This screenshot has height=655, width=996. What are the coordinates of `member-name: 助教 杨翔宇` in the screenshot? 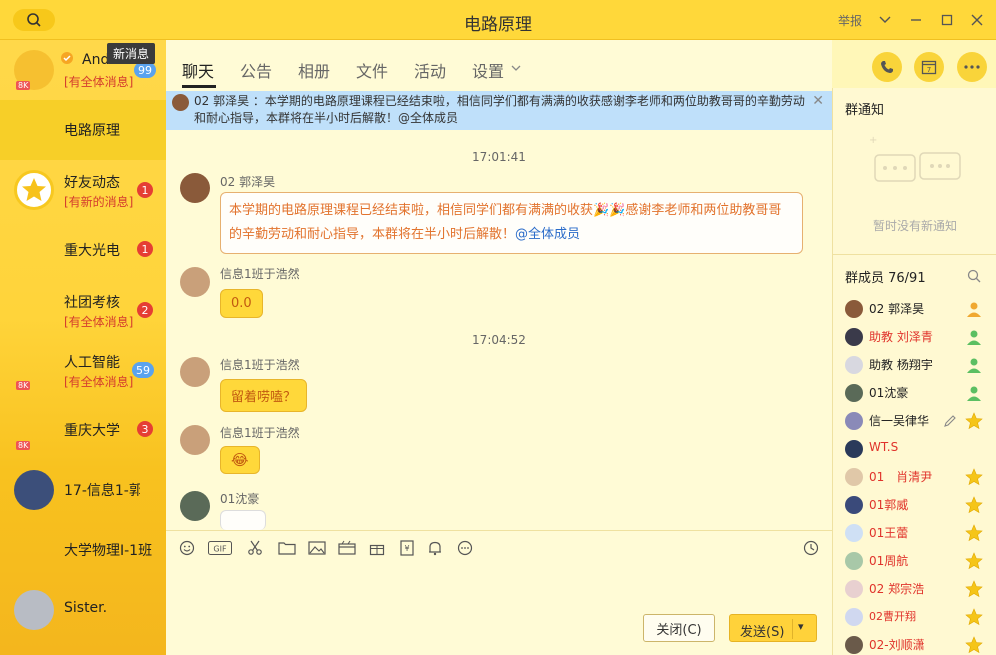 It's located at (901, 365).